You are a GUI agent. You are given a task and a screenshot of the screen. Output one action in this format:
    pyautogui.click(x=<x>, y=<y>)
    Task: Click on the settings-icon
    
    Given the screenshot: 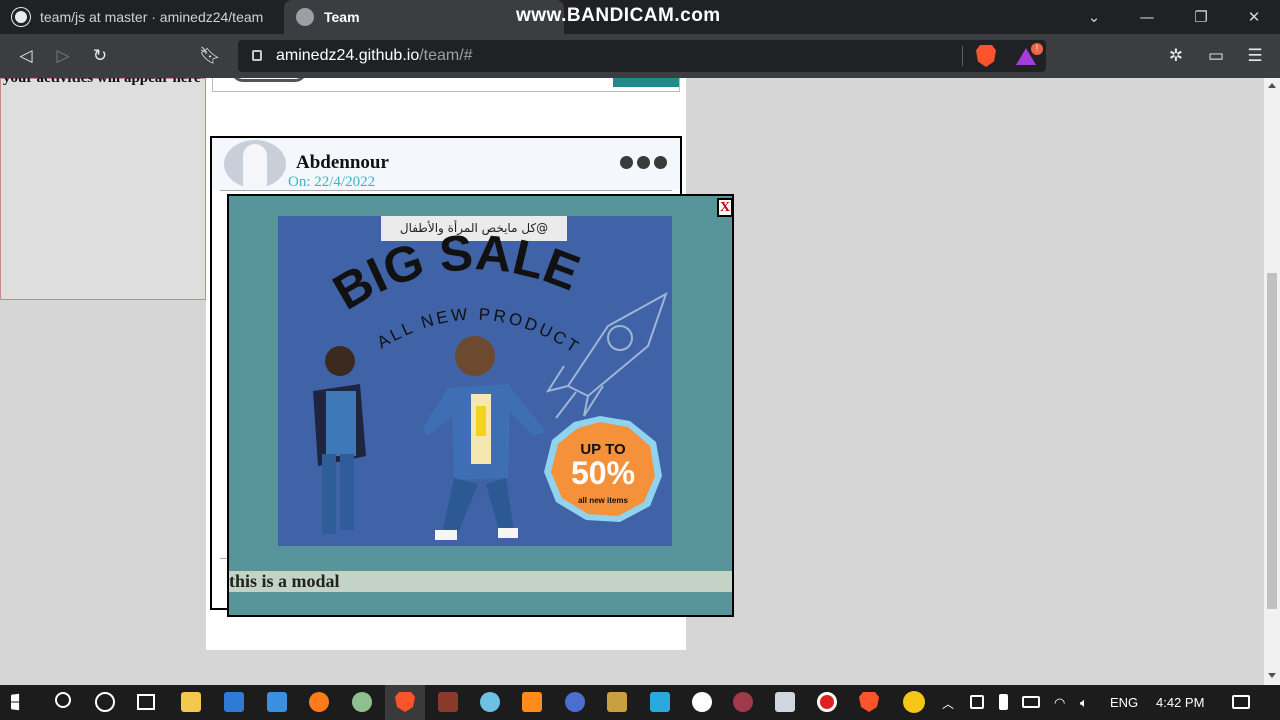 What is the action you would take?
    pyautogui.click(x=702, y=702)
    